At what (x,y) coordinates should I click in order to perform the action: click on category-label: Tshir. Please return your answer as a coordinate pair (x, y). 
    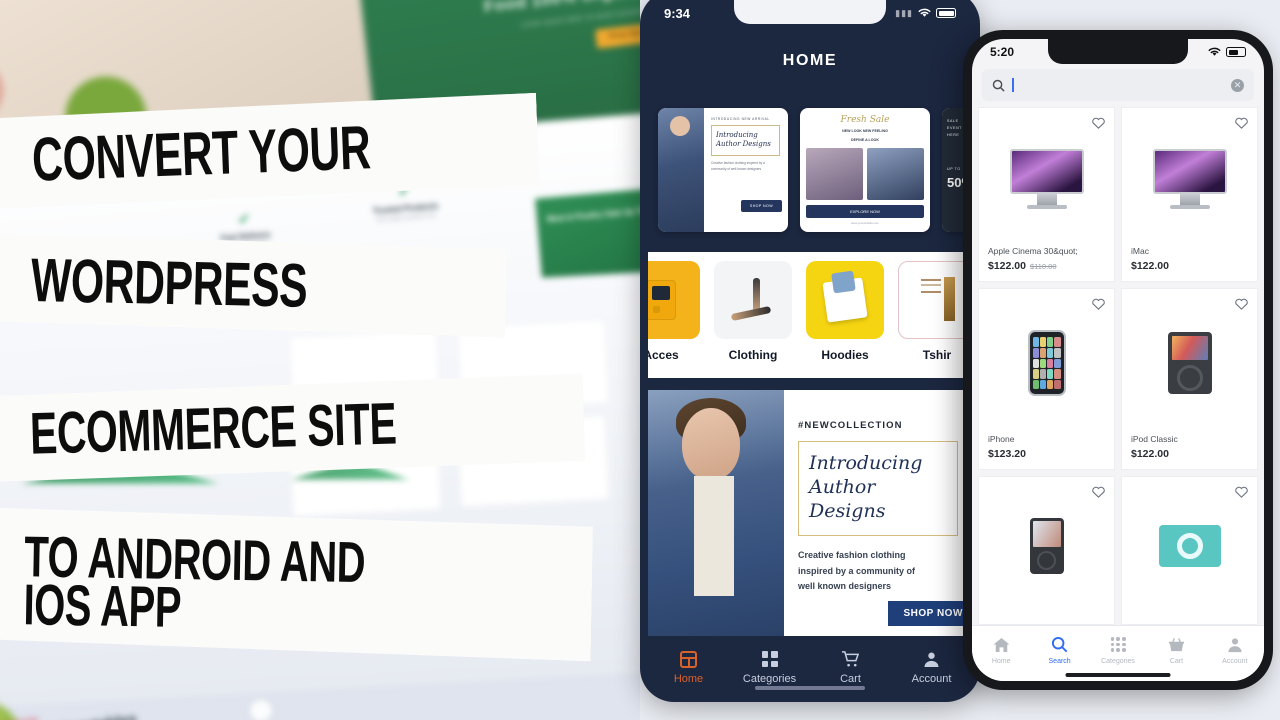
    Looking at the image, I should click on (937, 355).